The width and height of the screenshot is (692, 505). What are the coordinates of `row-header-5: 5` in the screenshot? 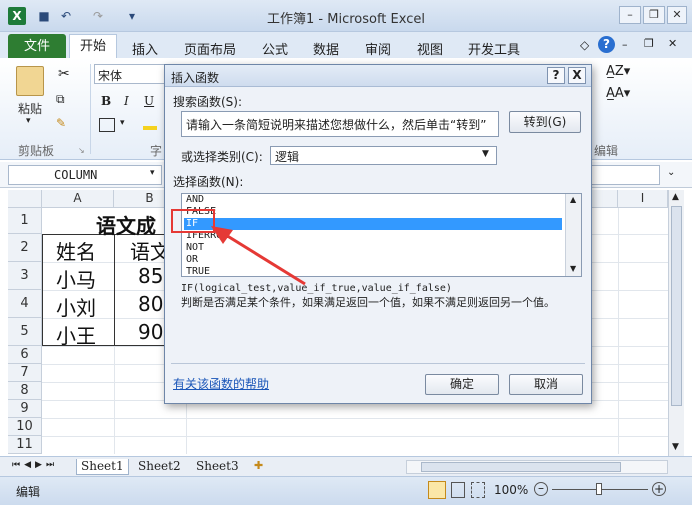 It's located at (25, 332).